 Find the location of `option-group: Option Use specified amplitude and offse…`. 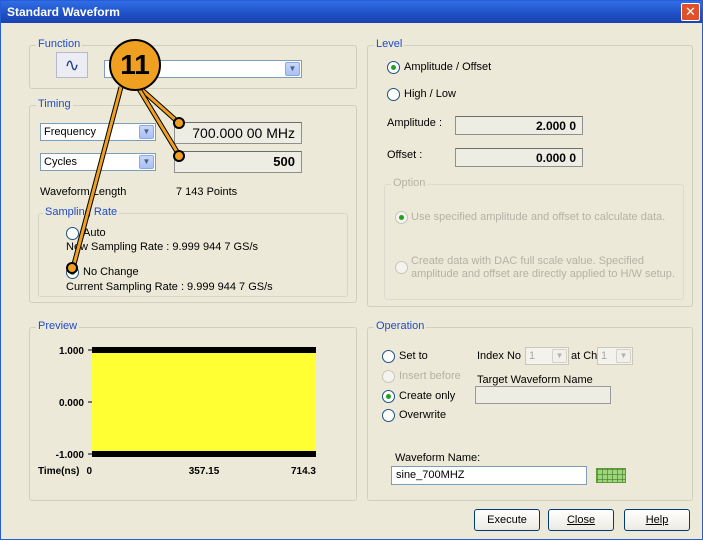

option-group: Option Use specified amplitude and offse… is located at coordinates (534, 238).